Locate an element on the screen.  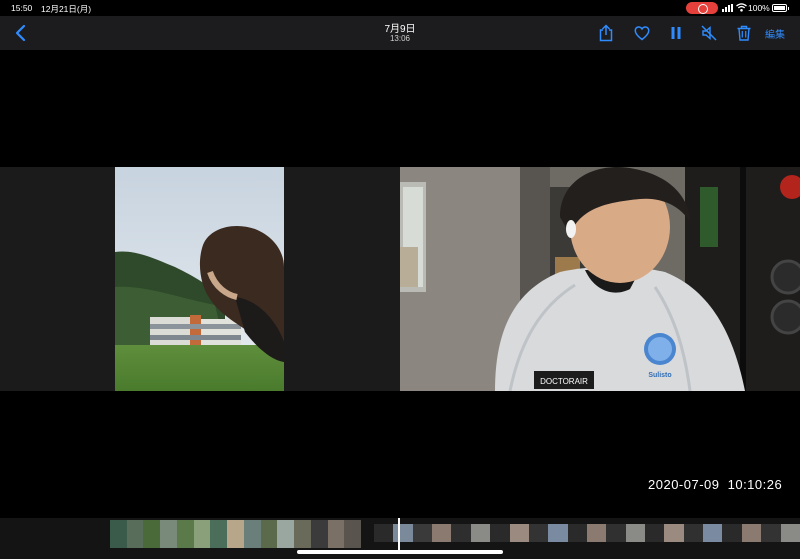
mute-icon is located at coordinates (709, 33).